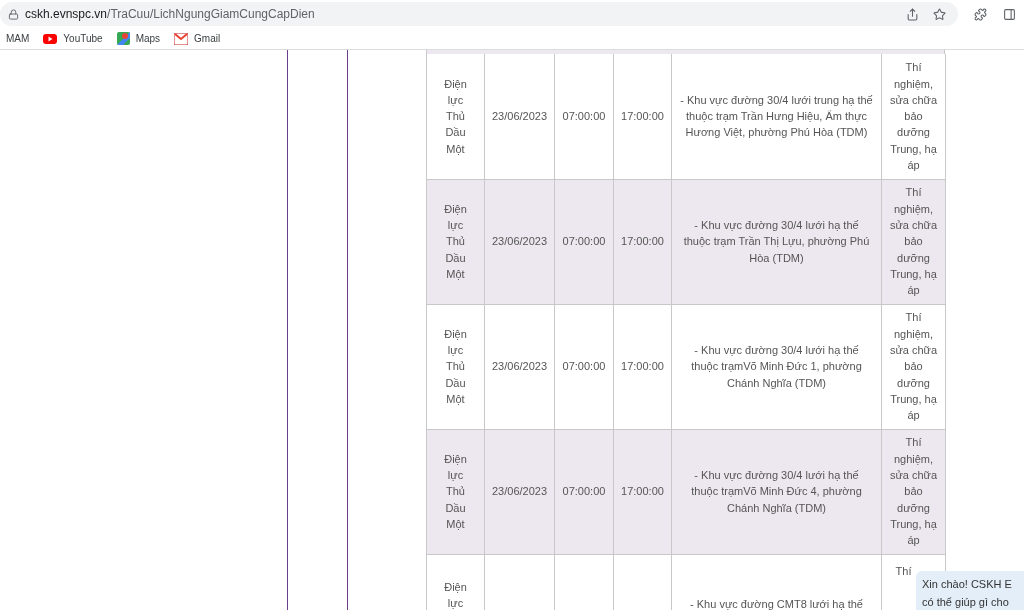  I want to click on table-cell: Điện lực, so click(455, 582).